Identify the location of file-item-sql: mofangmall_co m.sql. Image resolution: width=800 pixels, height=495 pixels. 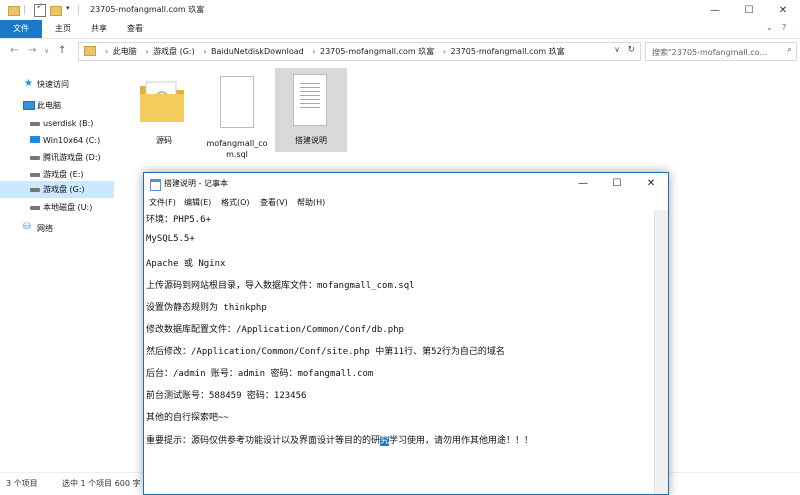
(237, 113).